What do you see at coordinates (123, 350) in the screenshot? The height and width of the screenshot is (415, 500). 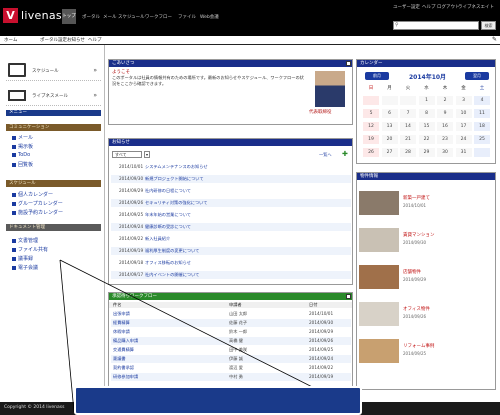 I see `workflow-subject: 交通費精算` at bounding box center [123, 350].